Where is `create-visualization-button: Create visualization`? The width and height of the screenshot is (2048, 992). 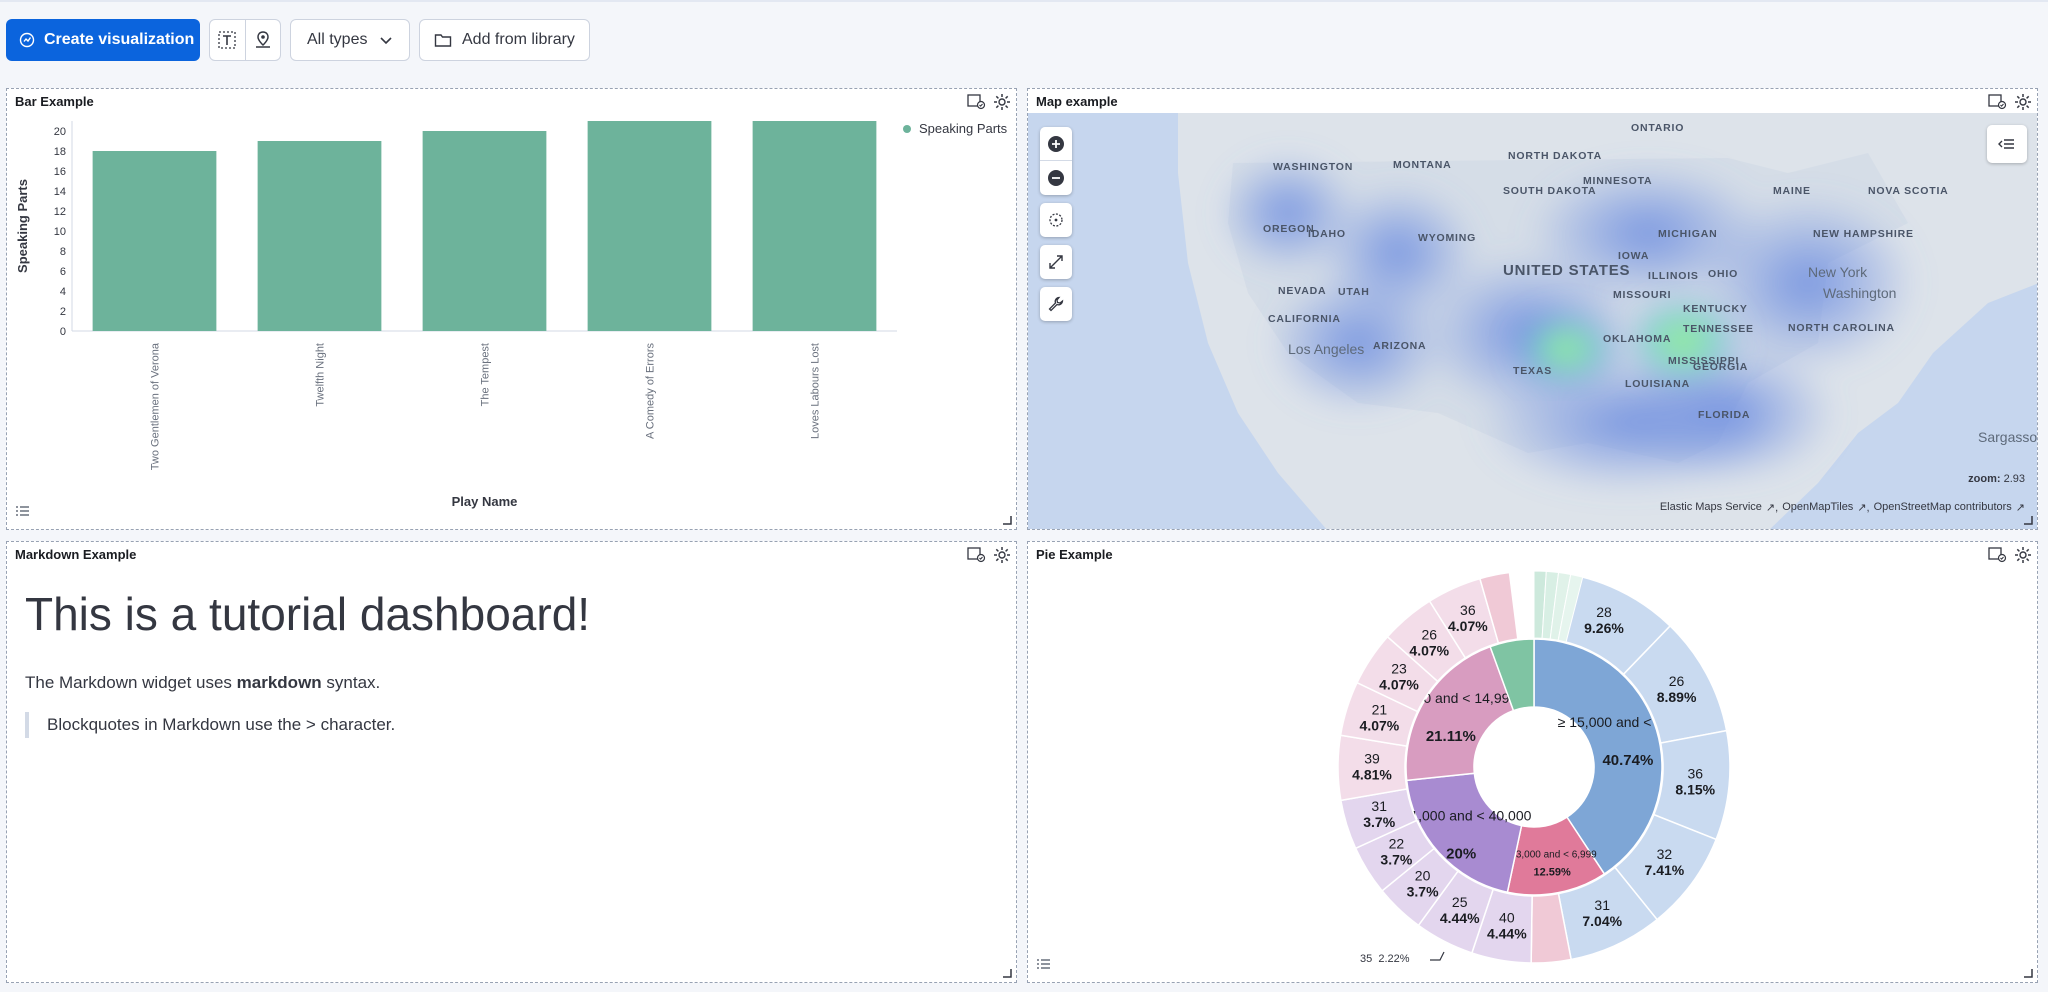
create-visualization-button: Create visualization is located at coordinates (103, 40).